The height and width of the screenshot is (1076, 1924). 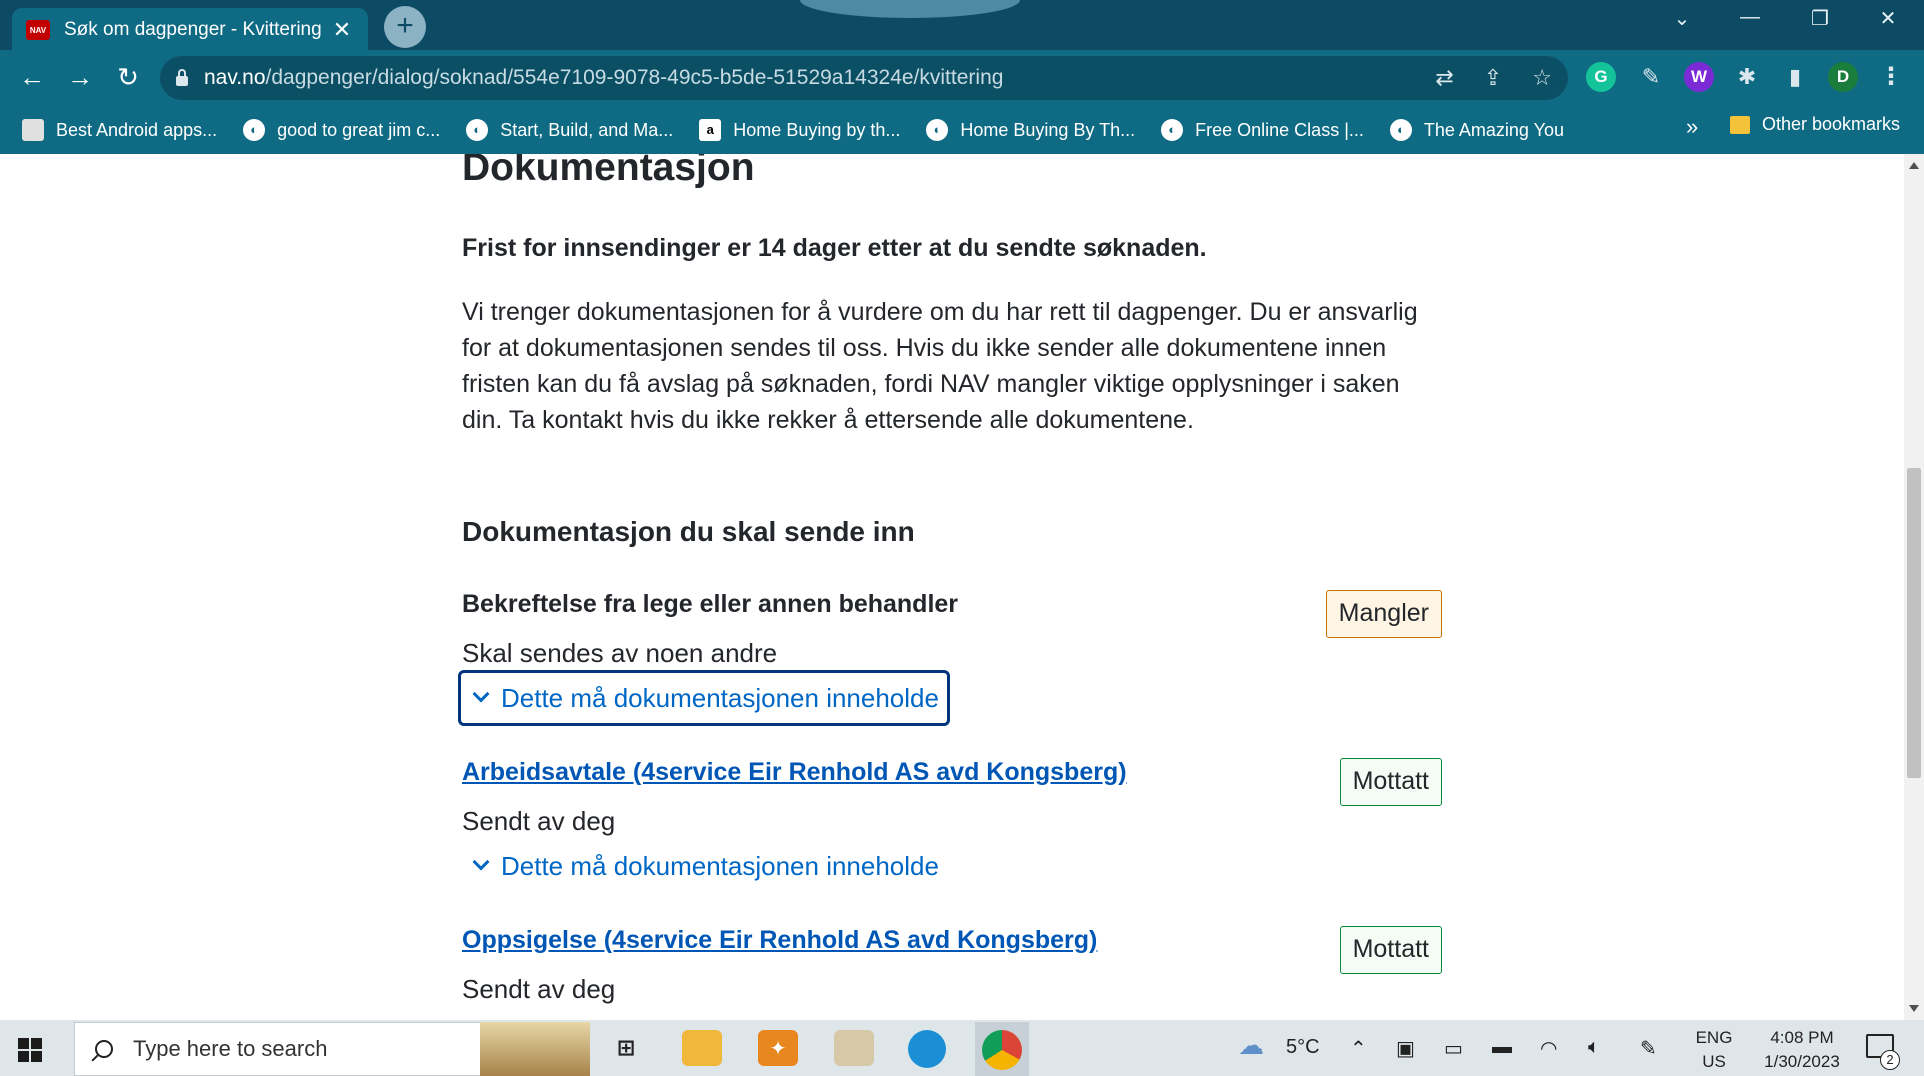 What do you see at coordinates (405, 27) in the screenshot?
I see `new-tab-button: +` at bounding box center [405, 27].